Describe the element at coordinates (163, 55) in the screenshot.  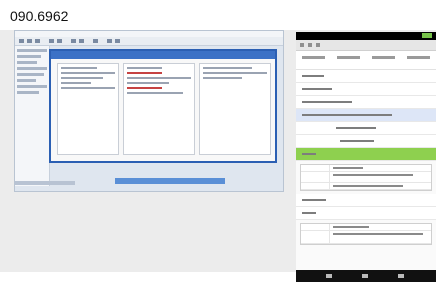
I see `dialog-title-bar` at that location.